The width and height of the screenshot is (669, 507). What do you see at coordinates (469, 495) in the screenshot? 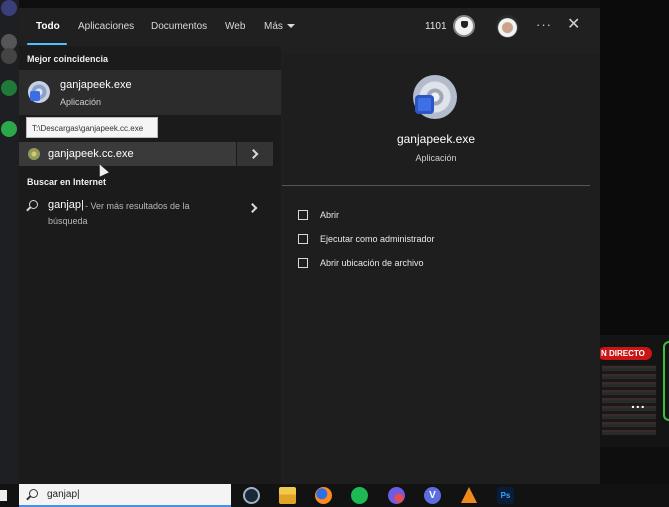
I see `vlc-icon` at bounding box center [469, 495].